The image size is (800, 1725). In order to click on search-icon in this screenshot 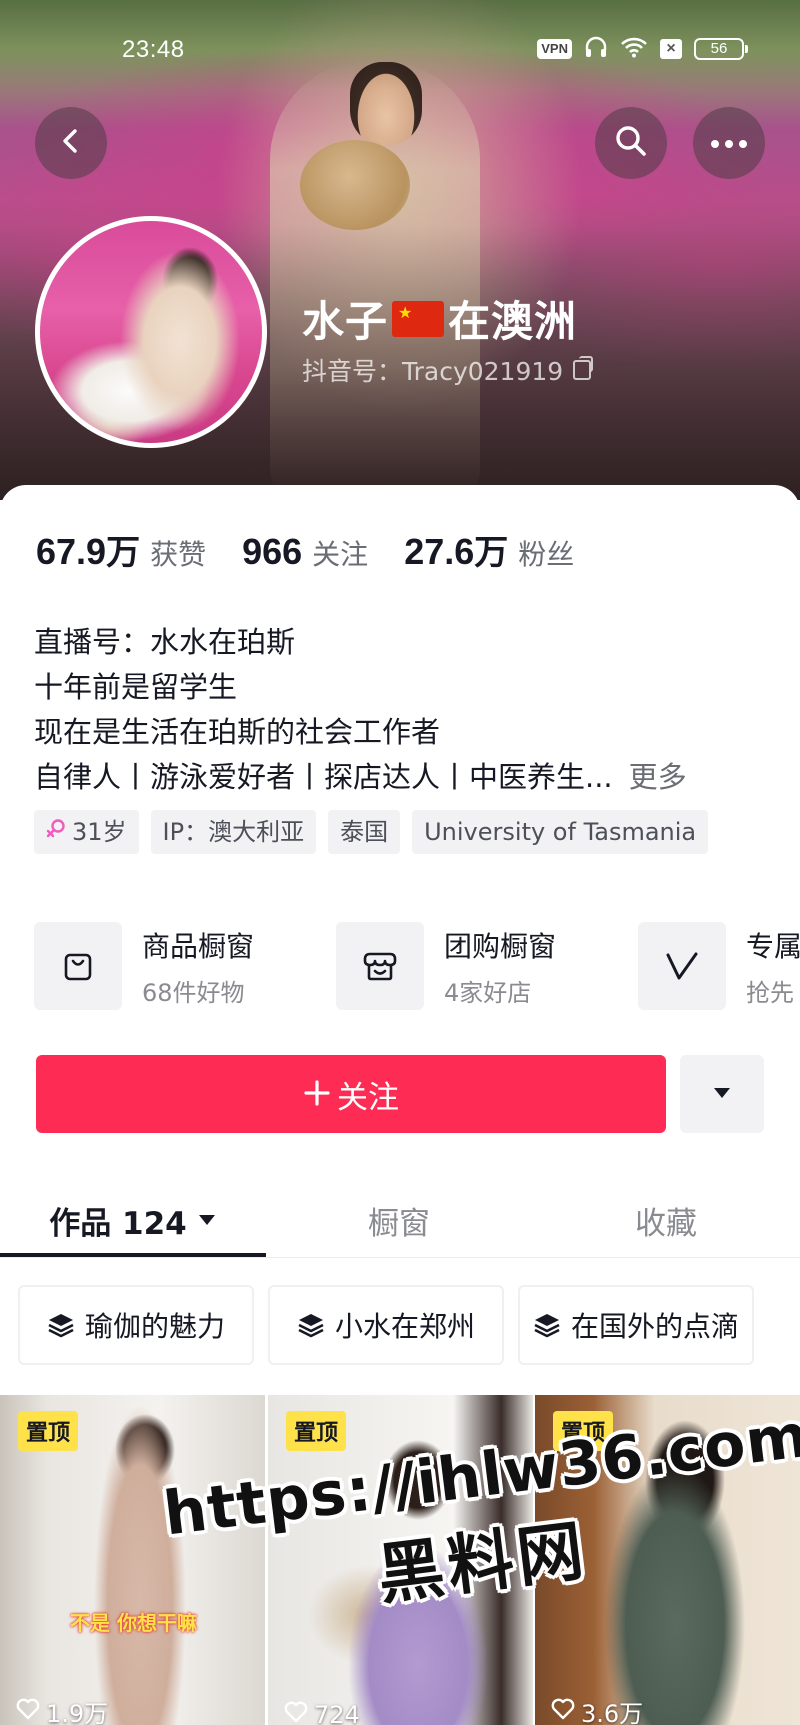, I will do `click(631, 143)`.